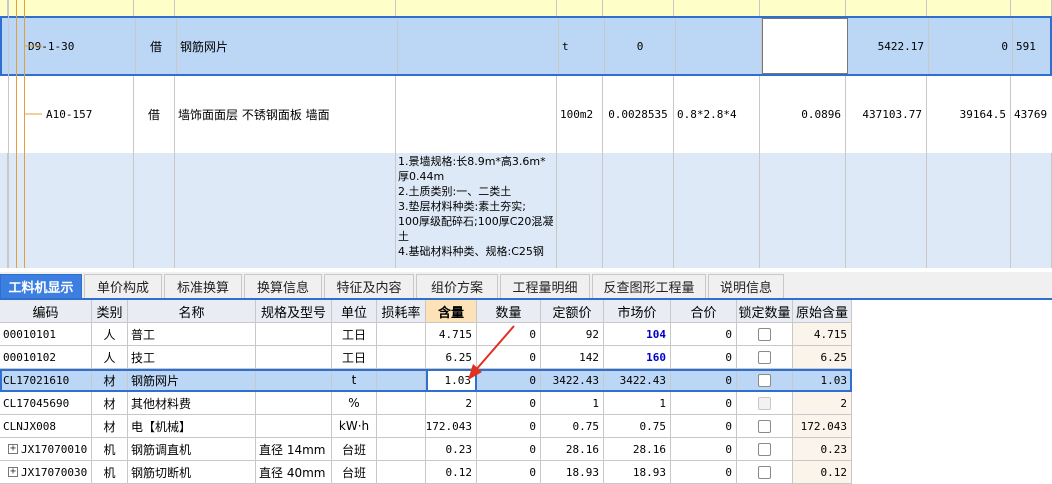  Describe the element at coordinates (765, 311) in the screenshot. I see `col-lock-quantity: 锁定数量` at that location.